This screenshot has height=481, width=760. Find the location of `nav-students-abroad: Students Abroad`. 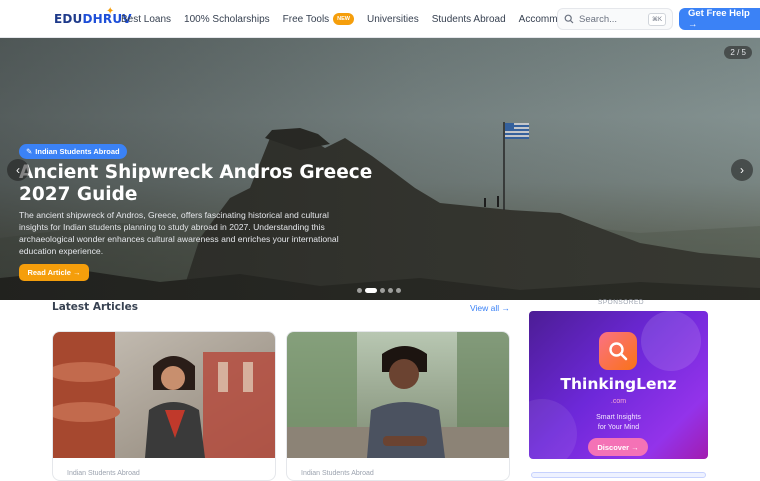

nav-students-abroad: Students Abroad is located at coordinates (469, 19).